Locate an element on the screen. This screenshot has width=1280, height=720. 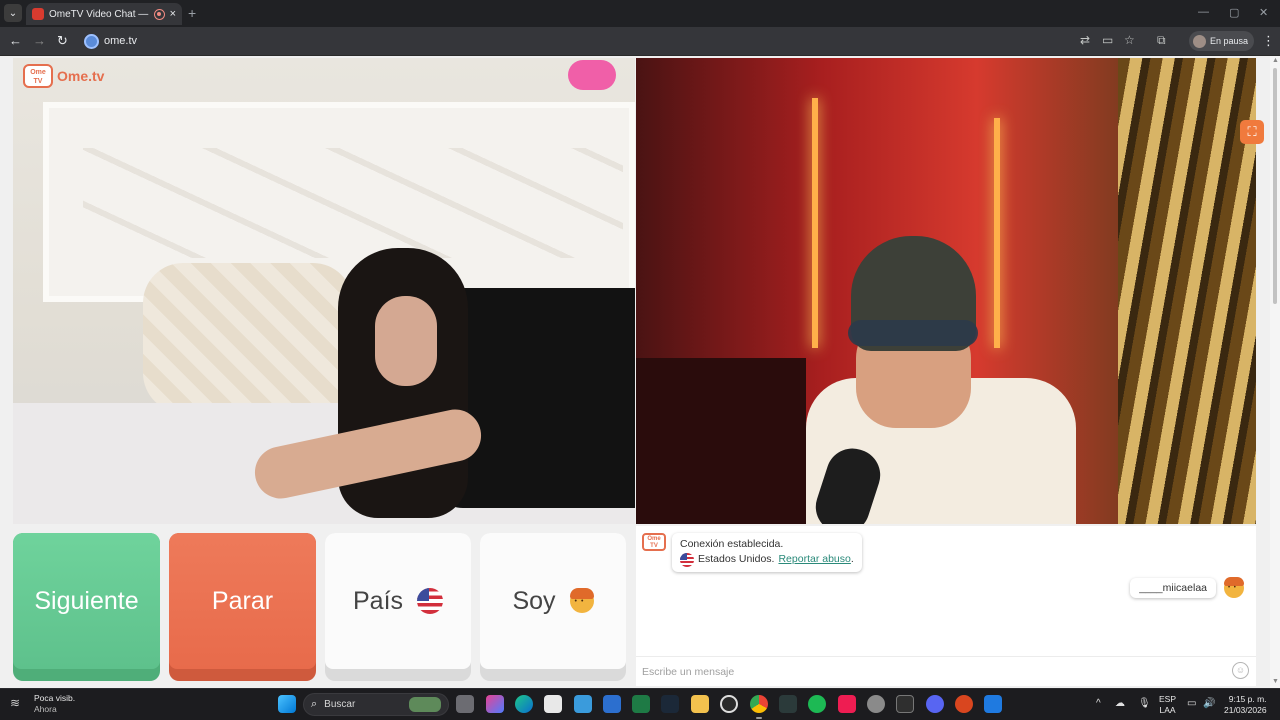
scene-person-face is located at coordinates (406, 341).